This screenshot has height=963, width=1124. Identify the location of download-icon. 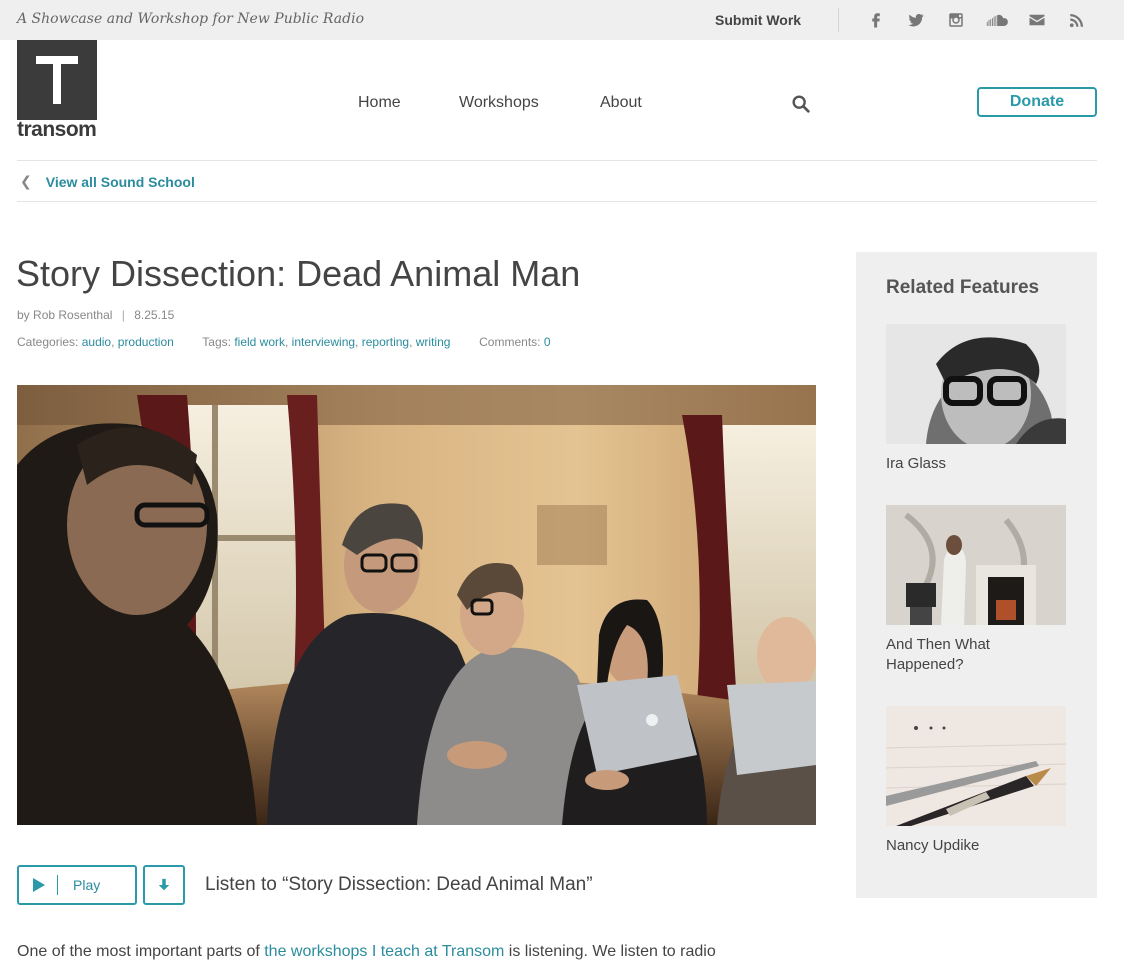
(164, 884).